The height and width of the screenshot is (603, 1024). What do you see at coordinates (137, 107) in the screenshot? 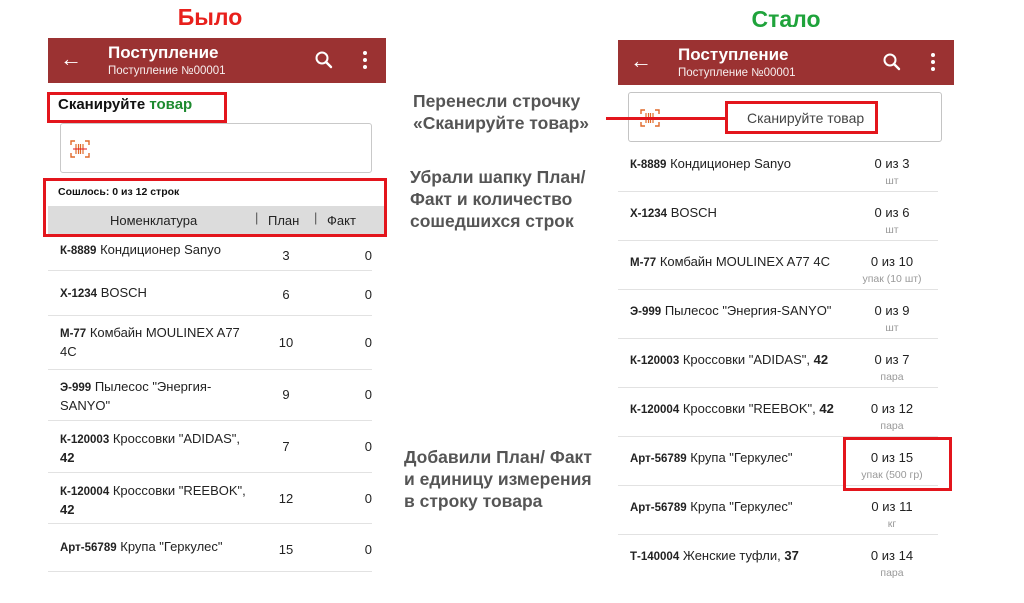
I see `highlight-scan-prompt` at bounding box center [137, 107].